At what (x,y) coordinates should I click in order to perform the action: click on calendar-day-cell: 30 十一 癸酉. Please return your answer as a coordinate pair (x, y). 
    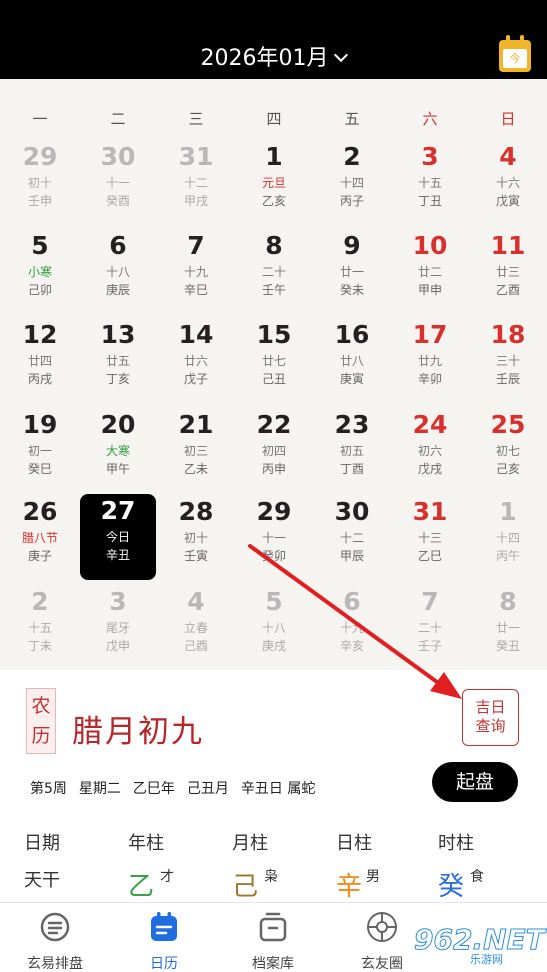
    Looking at the image, I should click on (118, 183).